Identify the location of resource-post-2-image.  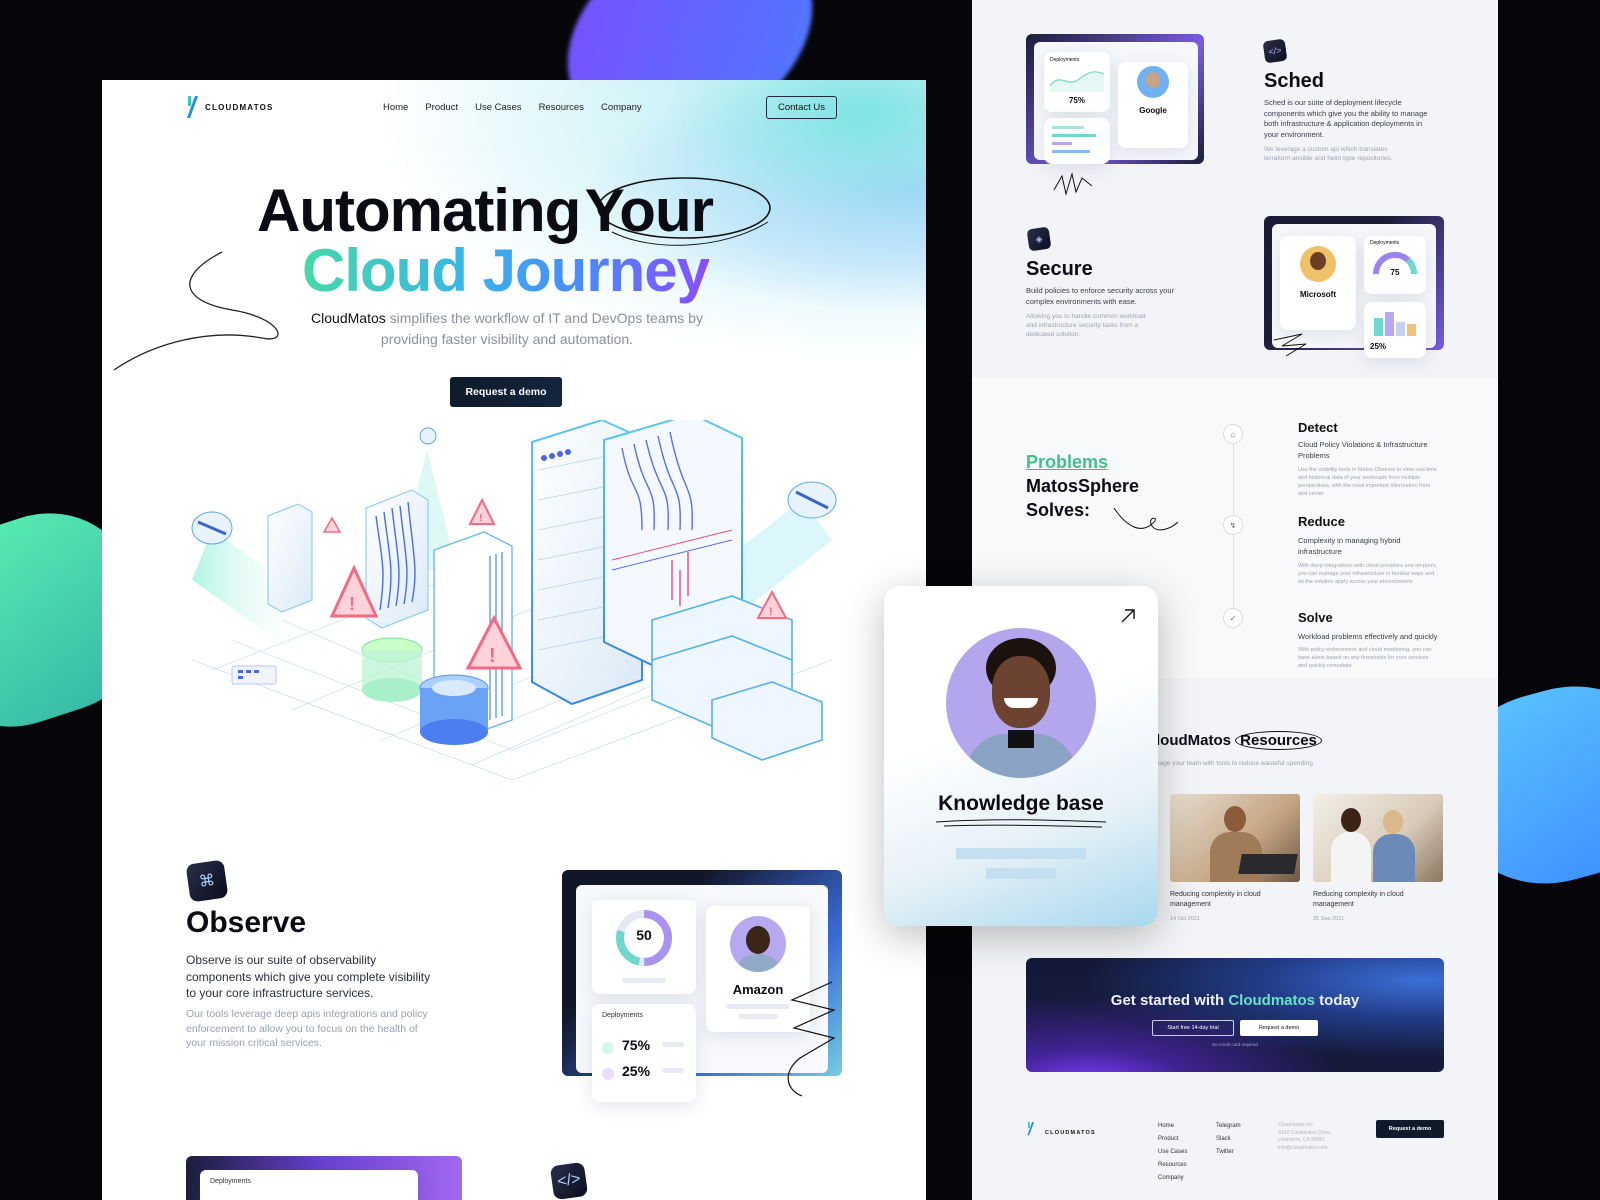
(1378, 838).